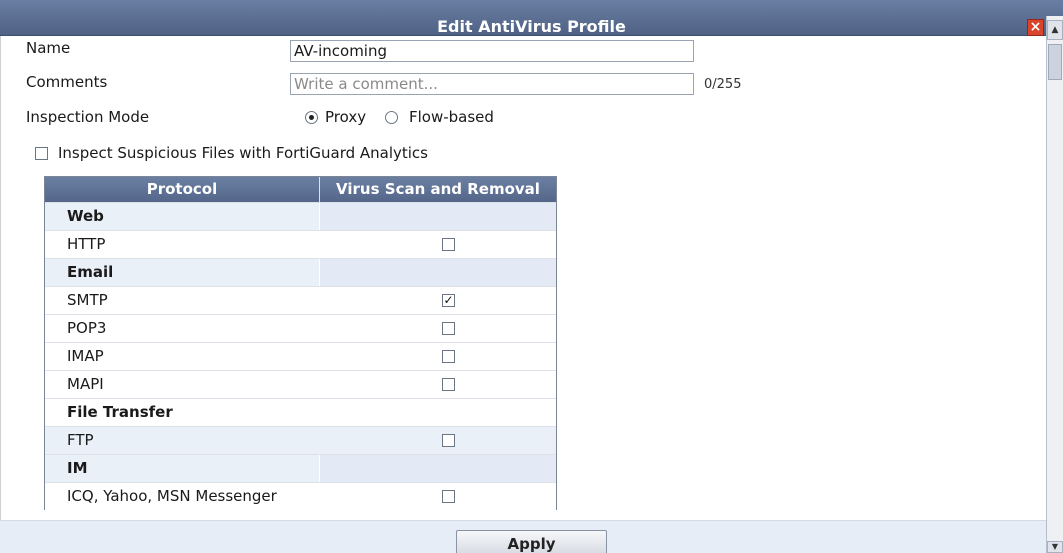 This screenshot has height=553, width=1063. I want to click on smtp-virus-scan-checkbox: ✓, so click(448, 300).